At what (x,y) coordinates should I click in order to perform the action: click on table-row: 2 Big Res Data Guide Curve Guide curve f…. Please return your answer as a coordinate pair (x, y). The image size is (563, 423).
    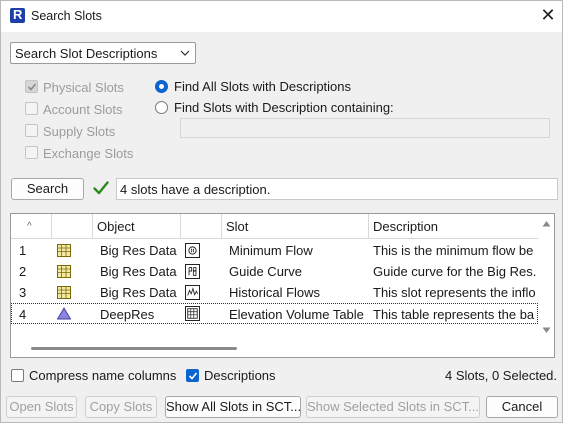
    Looking at the image, I should click on (274, 271).